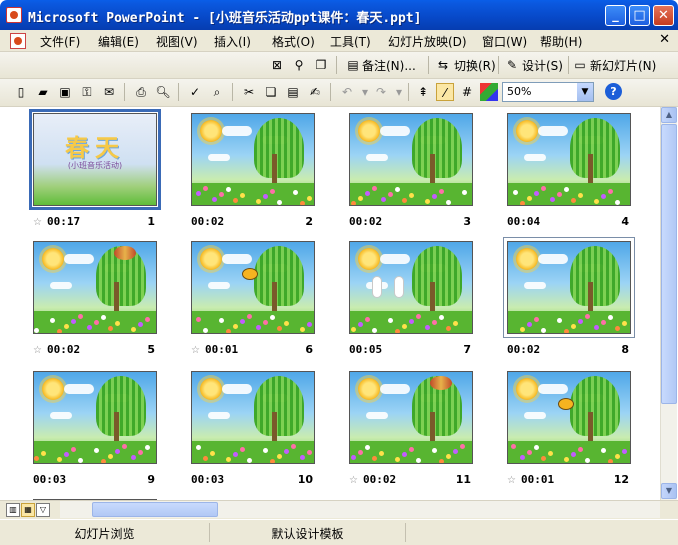 The width and height of the screenshot is (678, 545). Describe the element at coordinates (569, 194) in the screenshot. I see `grass-graphic` at that location.